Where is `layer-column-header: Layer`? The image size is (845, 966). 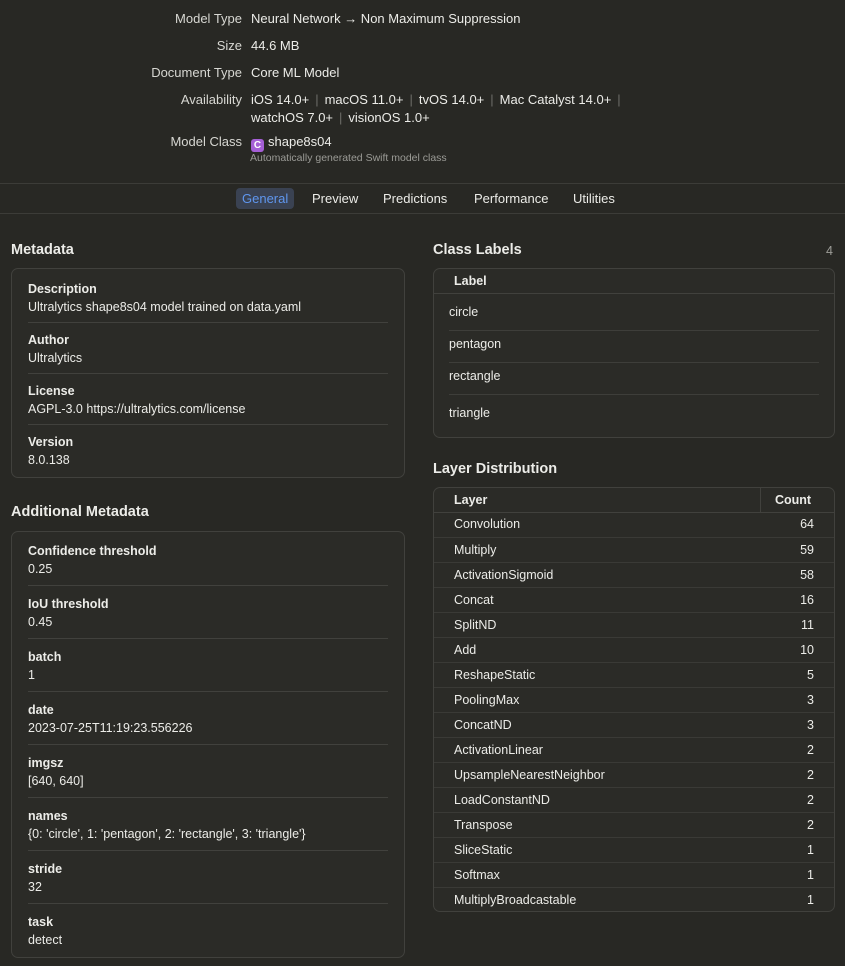 layer-column-header: Layer is located at coordinates (470, 500).